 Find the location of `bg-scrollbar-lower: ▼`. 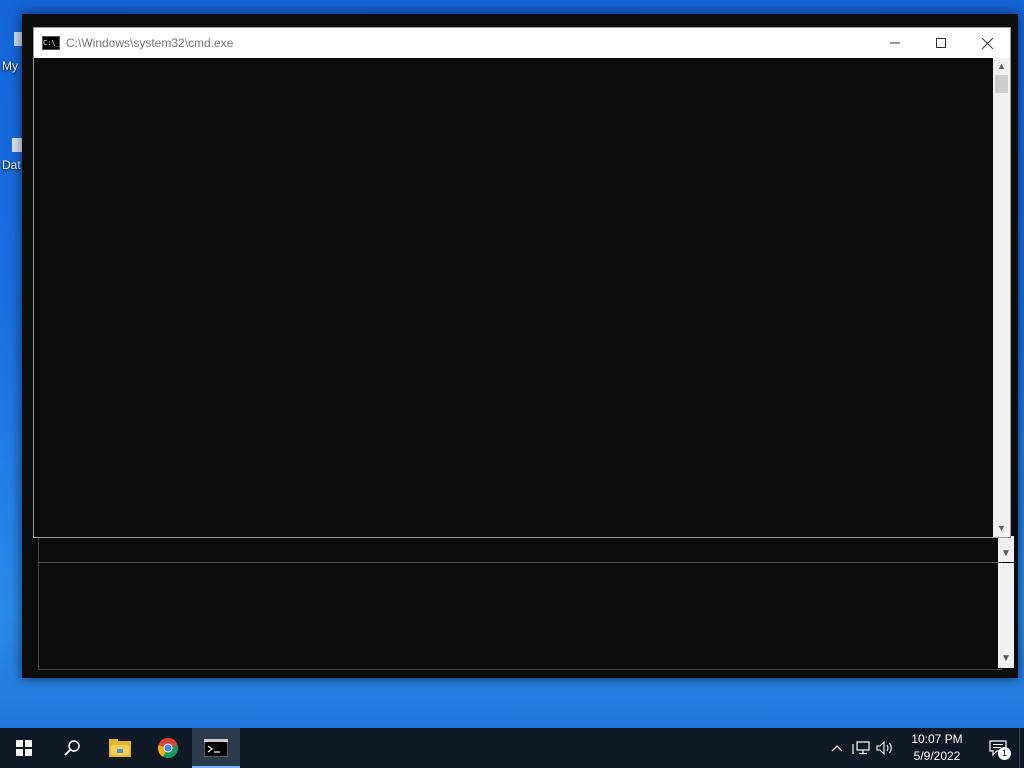

bg-scrollbar-lower: ▼ is located at coordinates (1006, 615).